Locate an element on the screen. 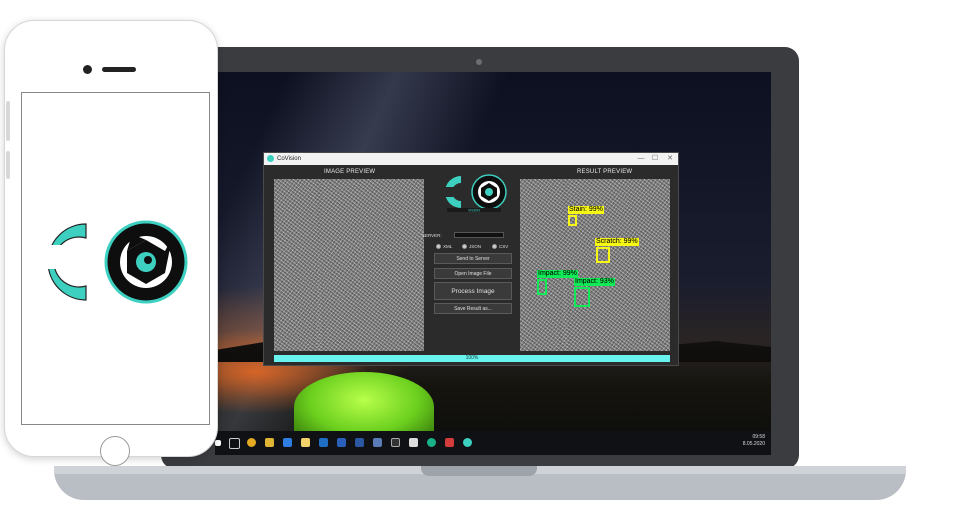 Image resolution: width=958 pixels, height=515 pixels. image-preview-panel is located at coordinates (349, 265).